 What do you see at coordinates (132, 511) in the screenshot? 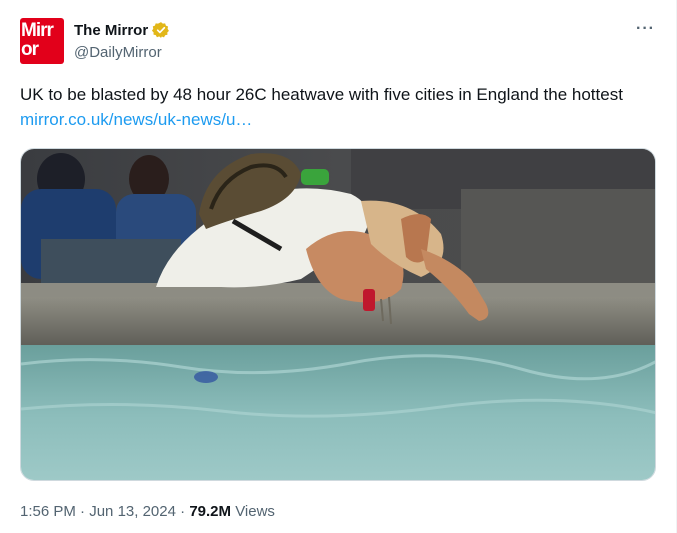
I see `tweet-date: Jun 13, 2024` at bounding box center [132, 511].